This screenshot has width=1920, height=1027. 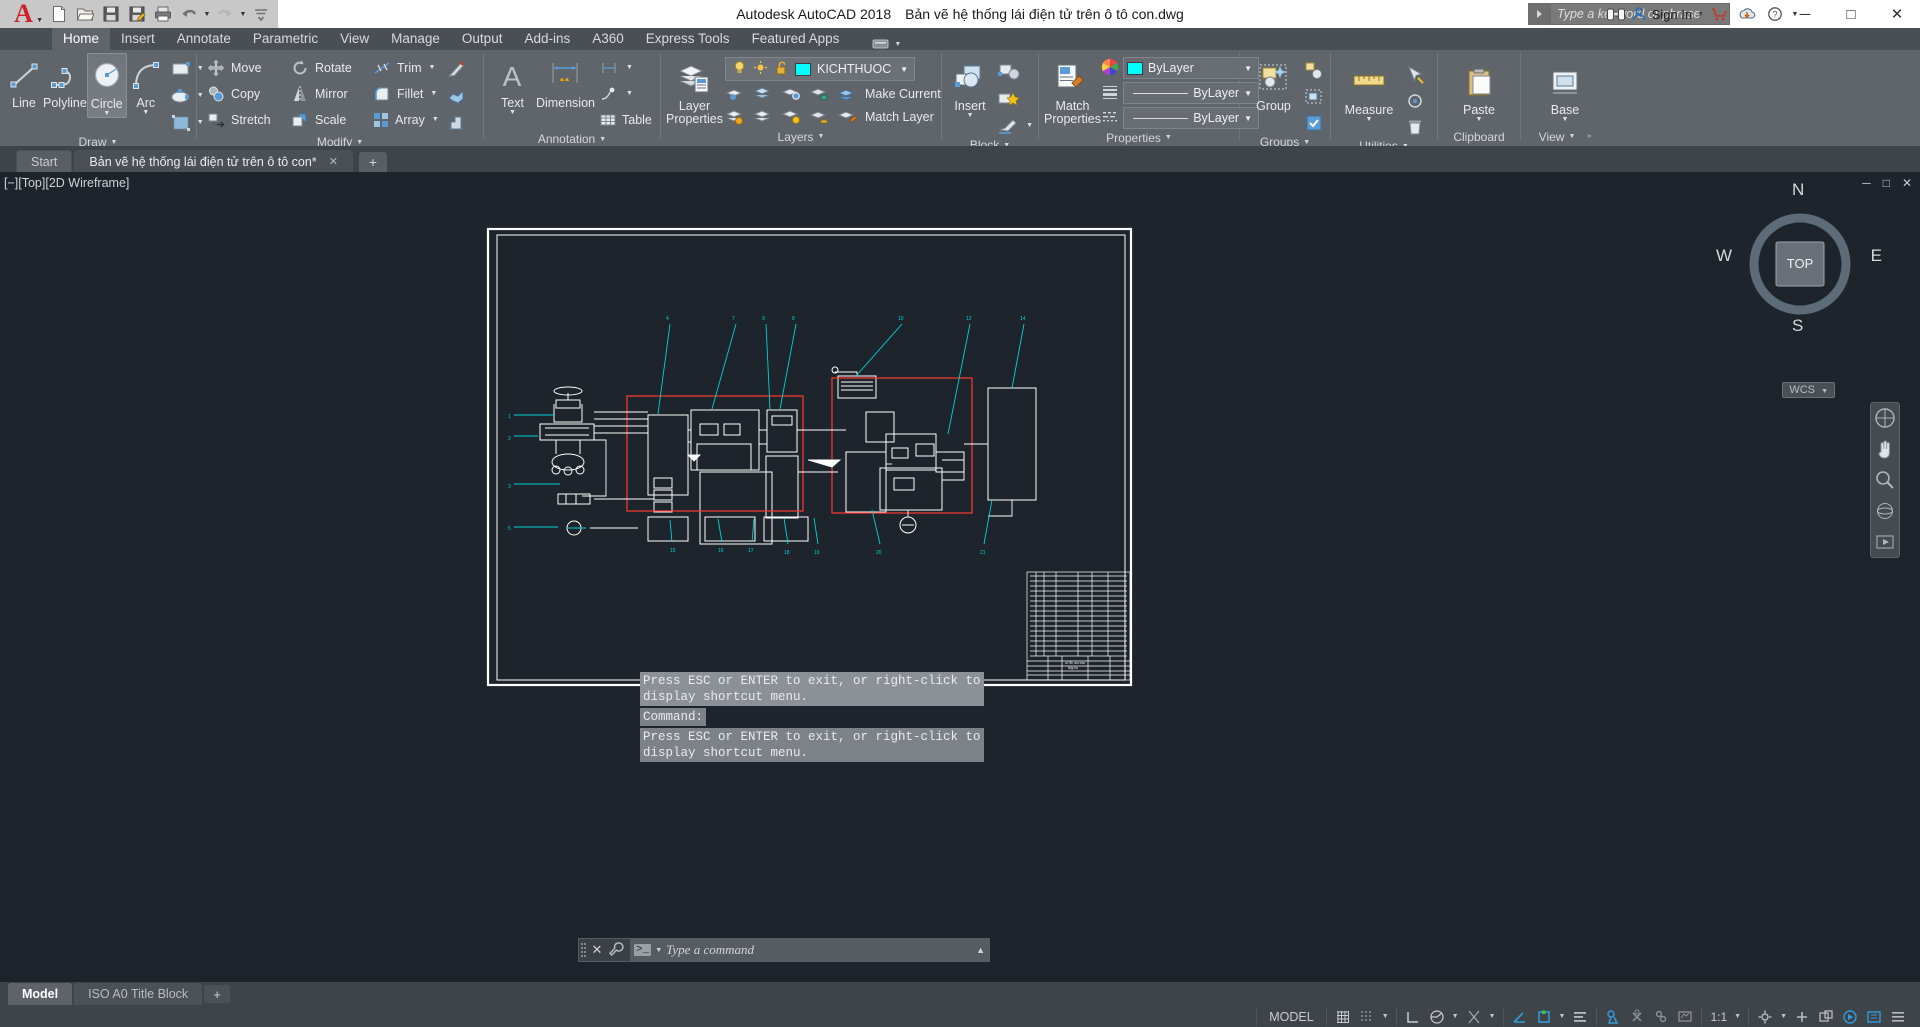 What do you see at coordinates (327, 93) in the screenshot?
I see `mirror-button: Mirror` at bounding box center [327, 93].